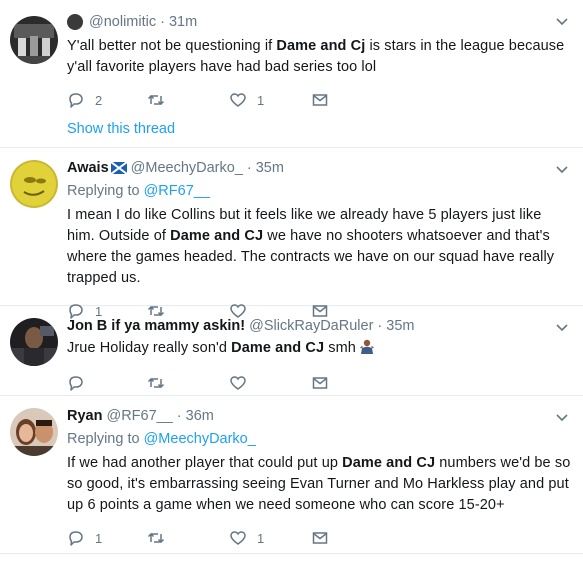 The image size is (583, 561). Describe the element at coordinates (187, 168) in the screenshot. I see `user-handle: @MeechyDarko_` at that location.